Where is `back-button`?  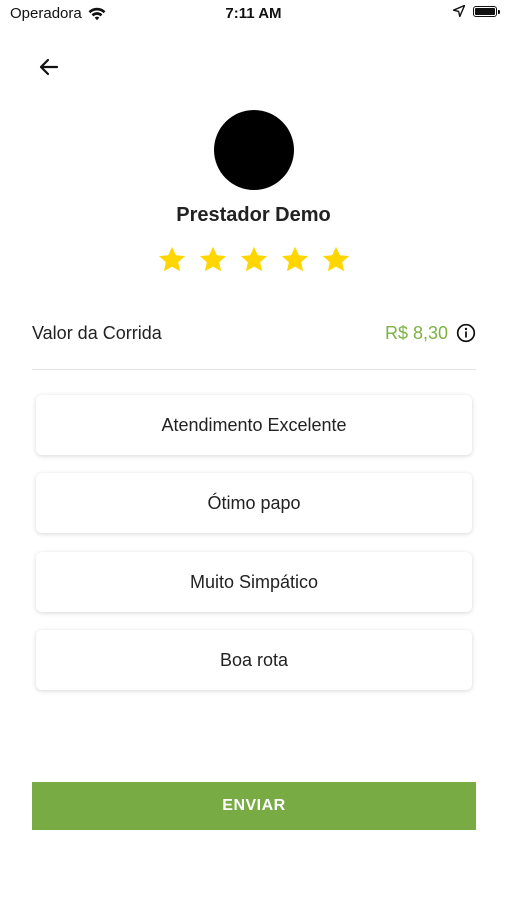
back-button is located at coordinates (49, 67).